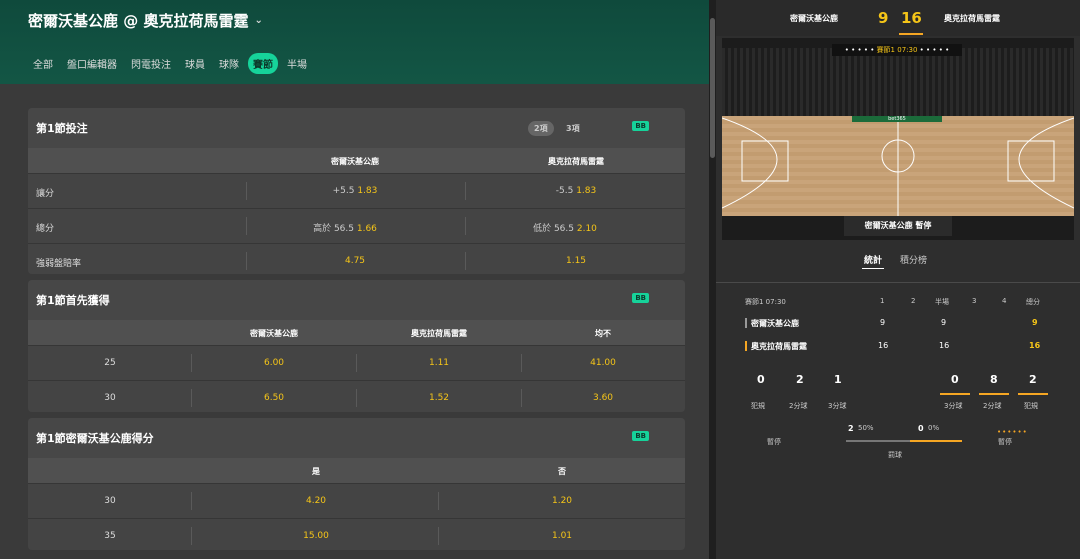 The width and height of the screenshot is (1080, 559). I want to click on home-q1: 9, so click(883, 322).